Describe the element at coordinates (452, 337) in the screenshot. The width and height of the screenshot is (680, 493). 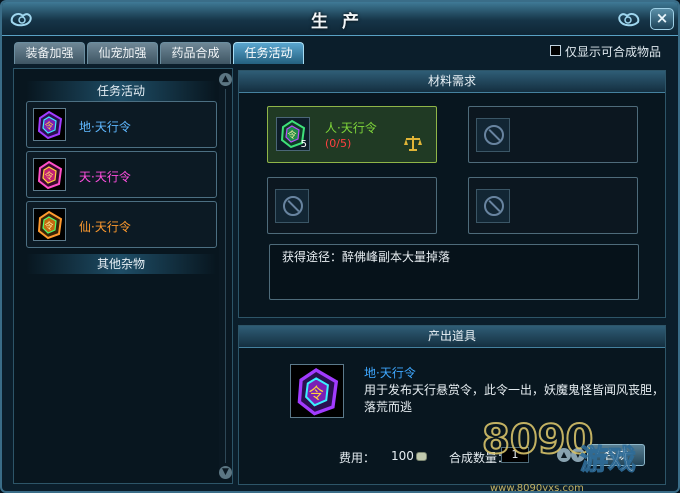
I see `output-title: 产出道具` at that location.